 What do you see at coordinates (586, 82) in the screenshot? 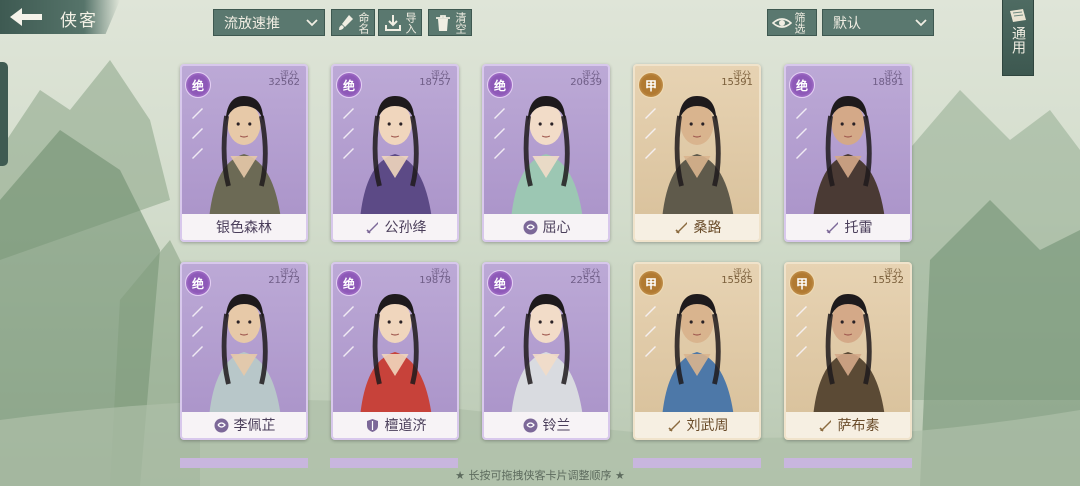
I see `score-value: 20639` at bounding box center [586, 82].